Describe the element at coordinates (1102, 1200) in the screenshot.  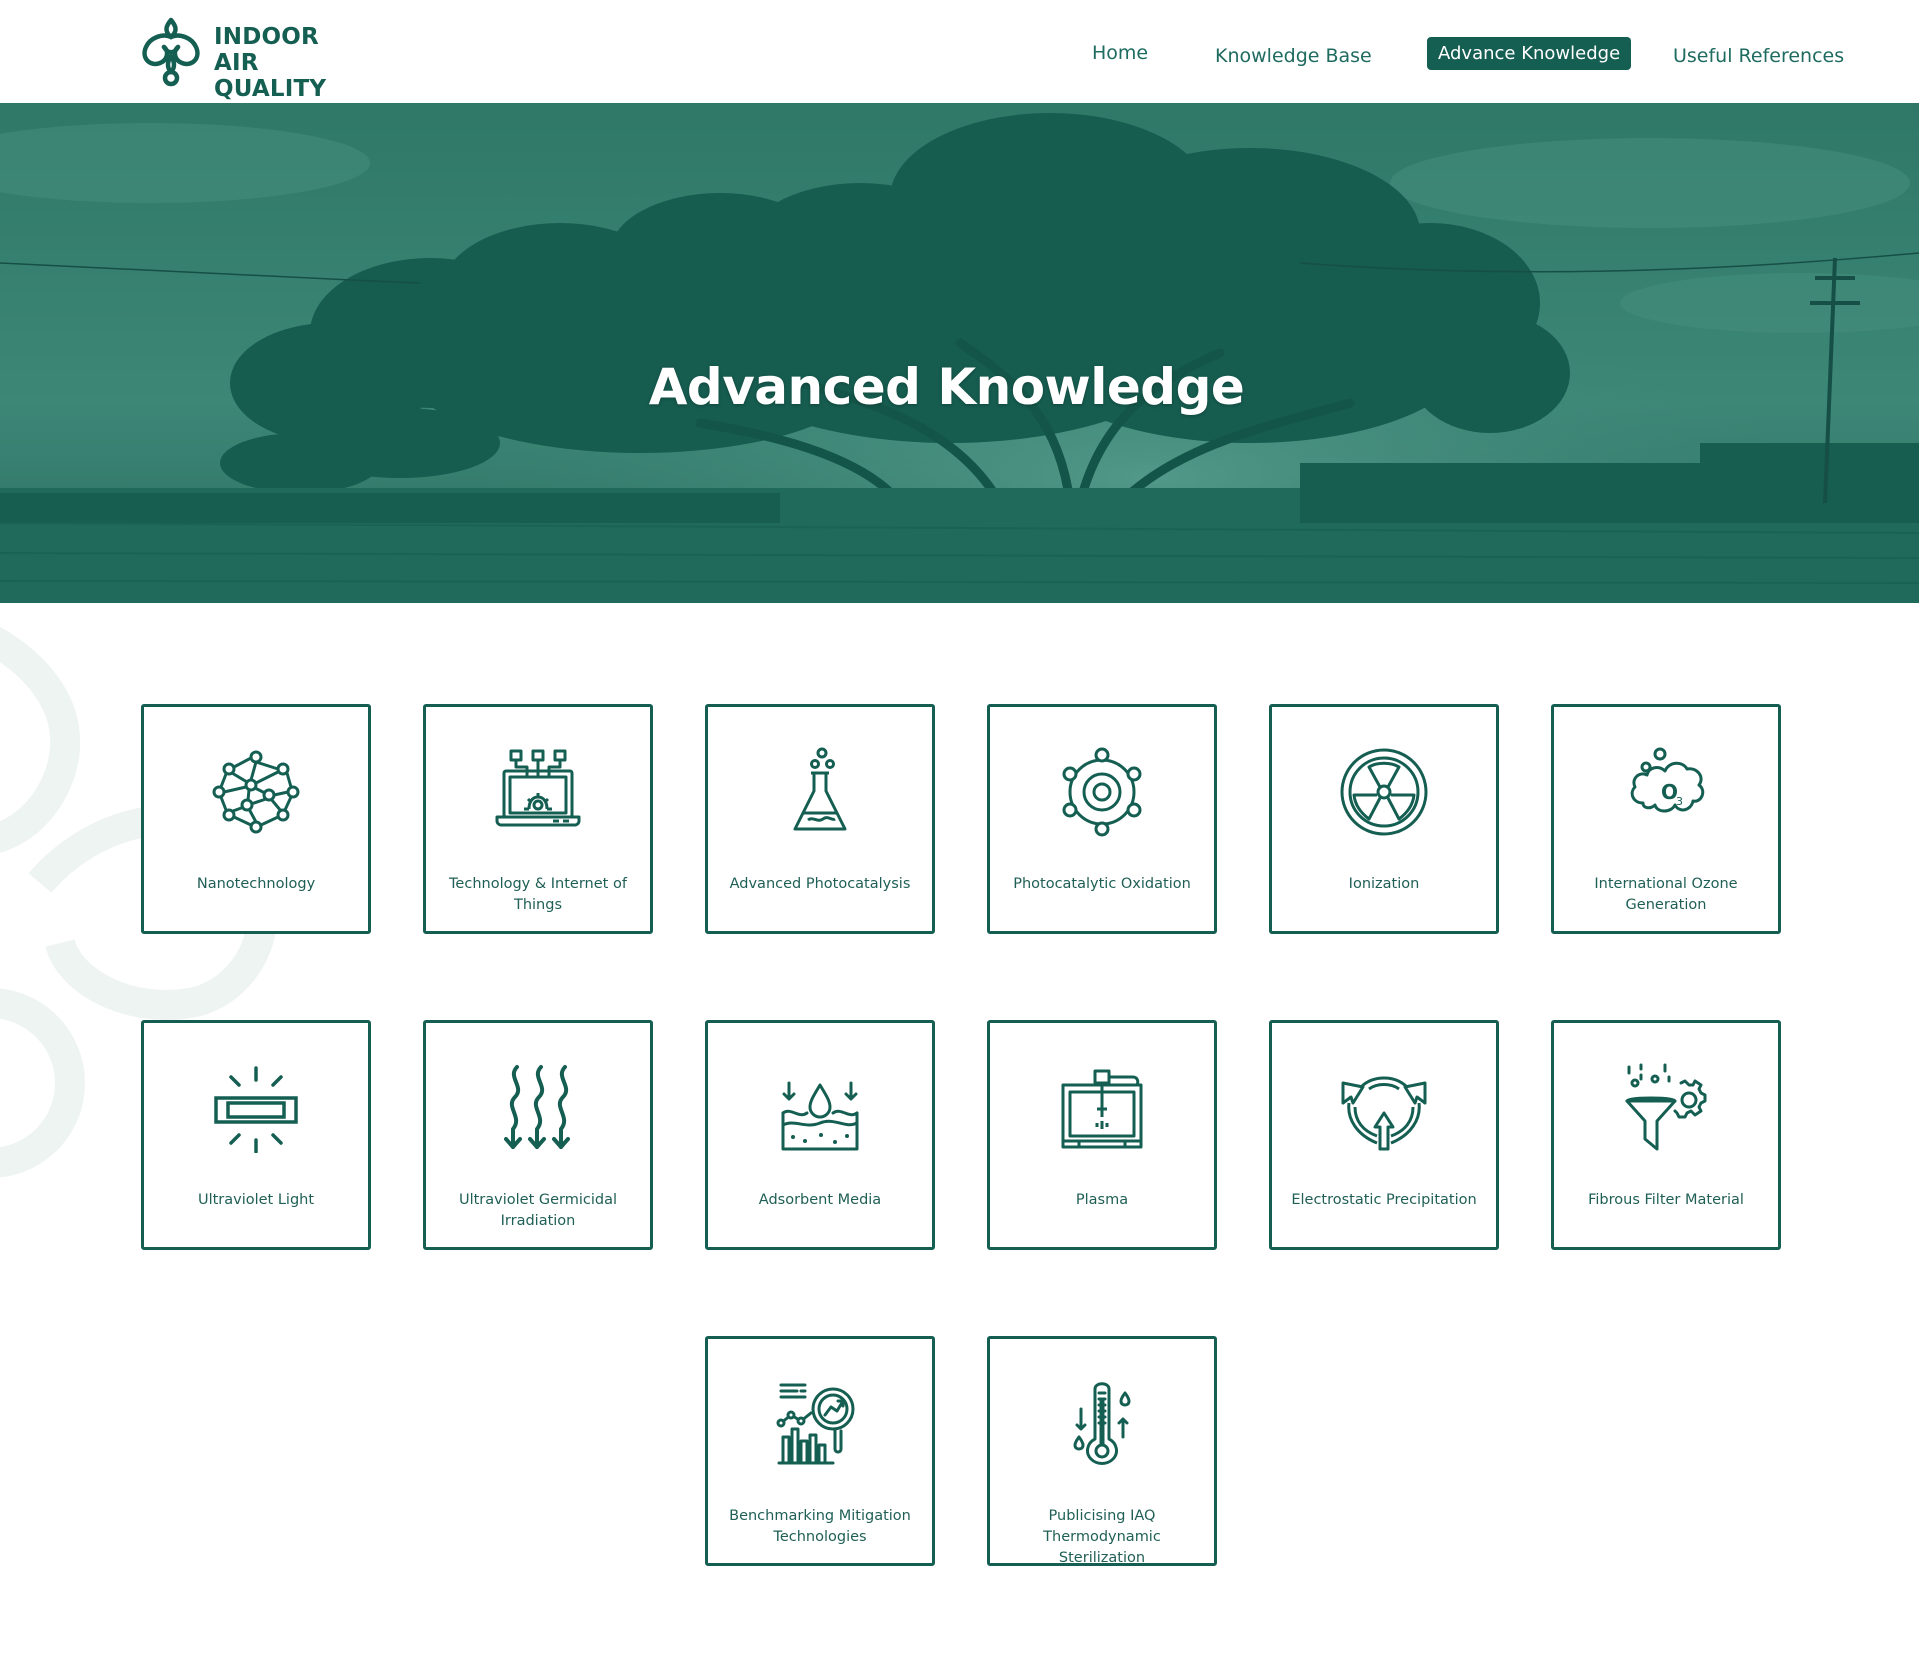
I see `card-label: Plasma` at that location.